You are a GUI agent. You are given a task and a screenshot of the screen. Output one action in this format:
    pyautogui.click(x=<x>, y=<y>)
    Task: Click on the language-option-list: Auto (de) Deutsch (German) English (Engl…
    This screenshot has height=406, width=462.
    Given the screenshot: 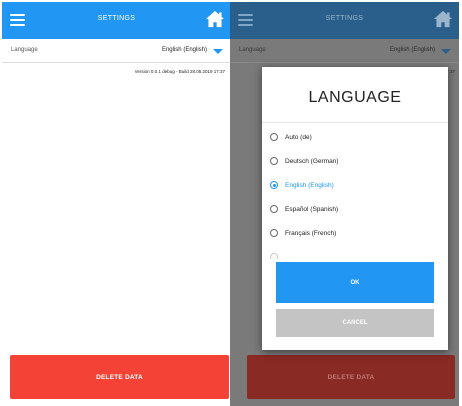 What is the action you would take?
    pyautogui.click(x=355, y=191)
    